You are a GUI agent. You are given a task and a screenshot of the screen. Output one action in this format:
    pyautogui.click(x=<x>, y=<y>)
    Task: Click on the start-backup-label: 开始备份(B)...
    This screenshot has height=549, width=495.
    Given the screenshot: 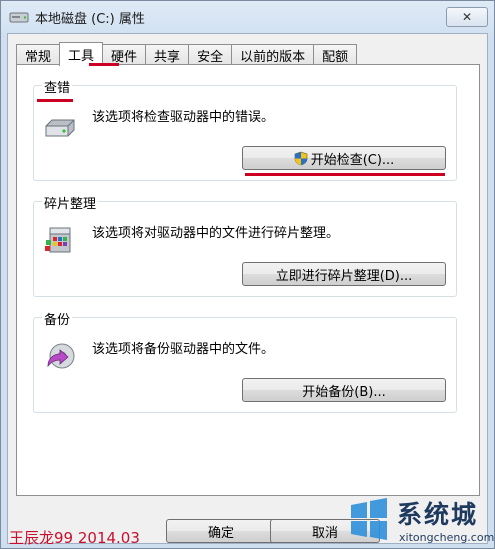 What is the action you would take?
    pyautogui.click(x=344, y=392)
    